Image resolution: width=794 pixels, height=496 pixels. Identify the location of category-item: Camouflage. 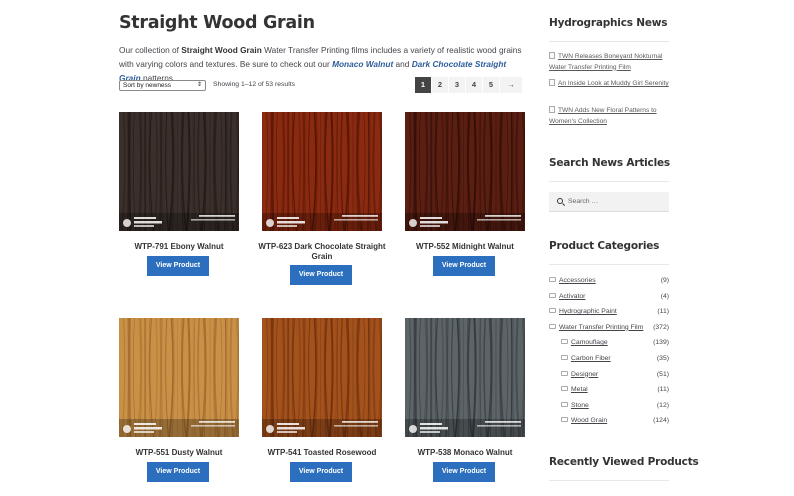
(584, 343).